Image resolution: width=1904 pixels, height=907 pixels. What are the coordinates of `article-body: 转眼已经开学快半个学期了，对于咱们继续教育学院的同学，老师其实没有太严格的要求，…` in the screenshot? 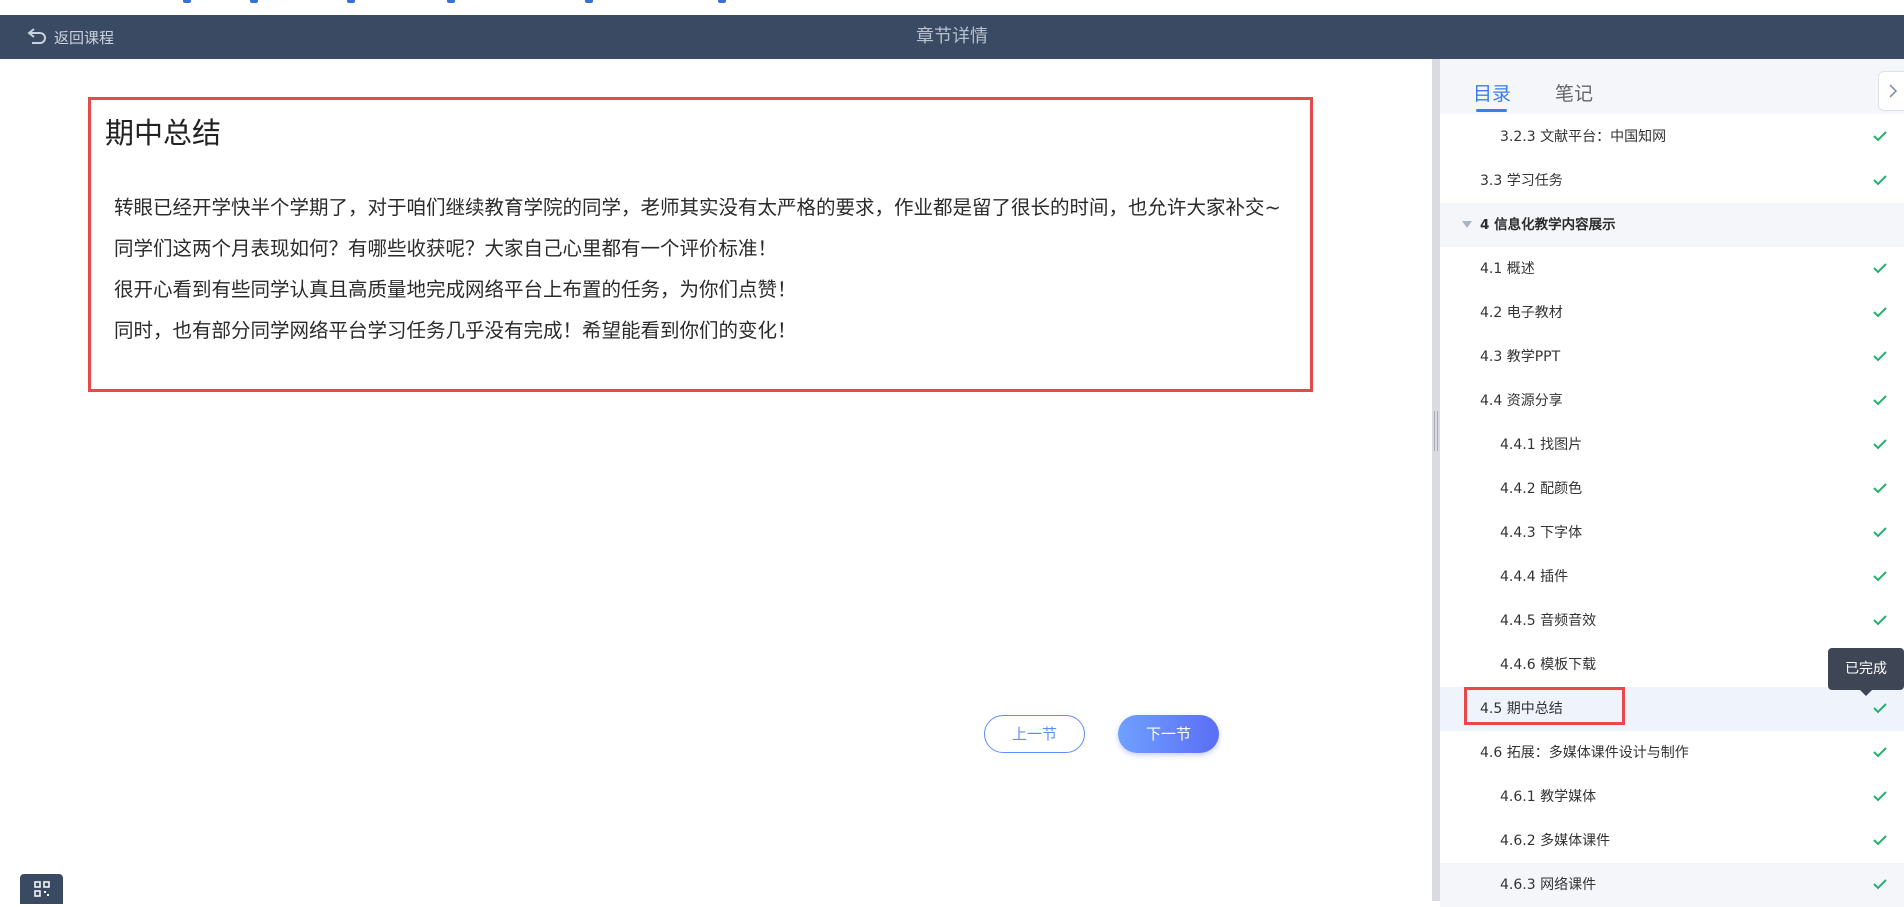 It's located at (709, 269).